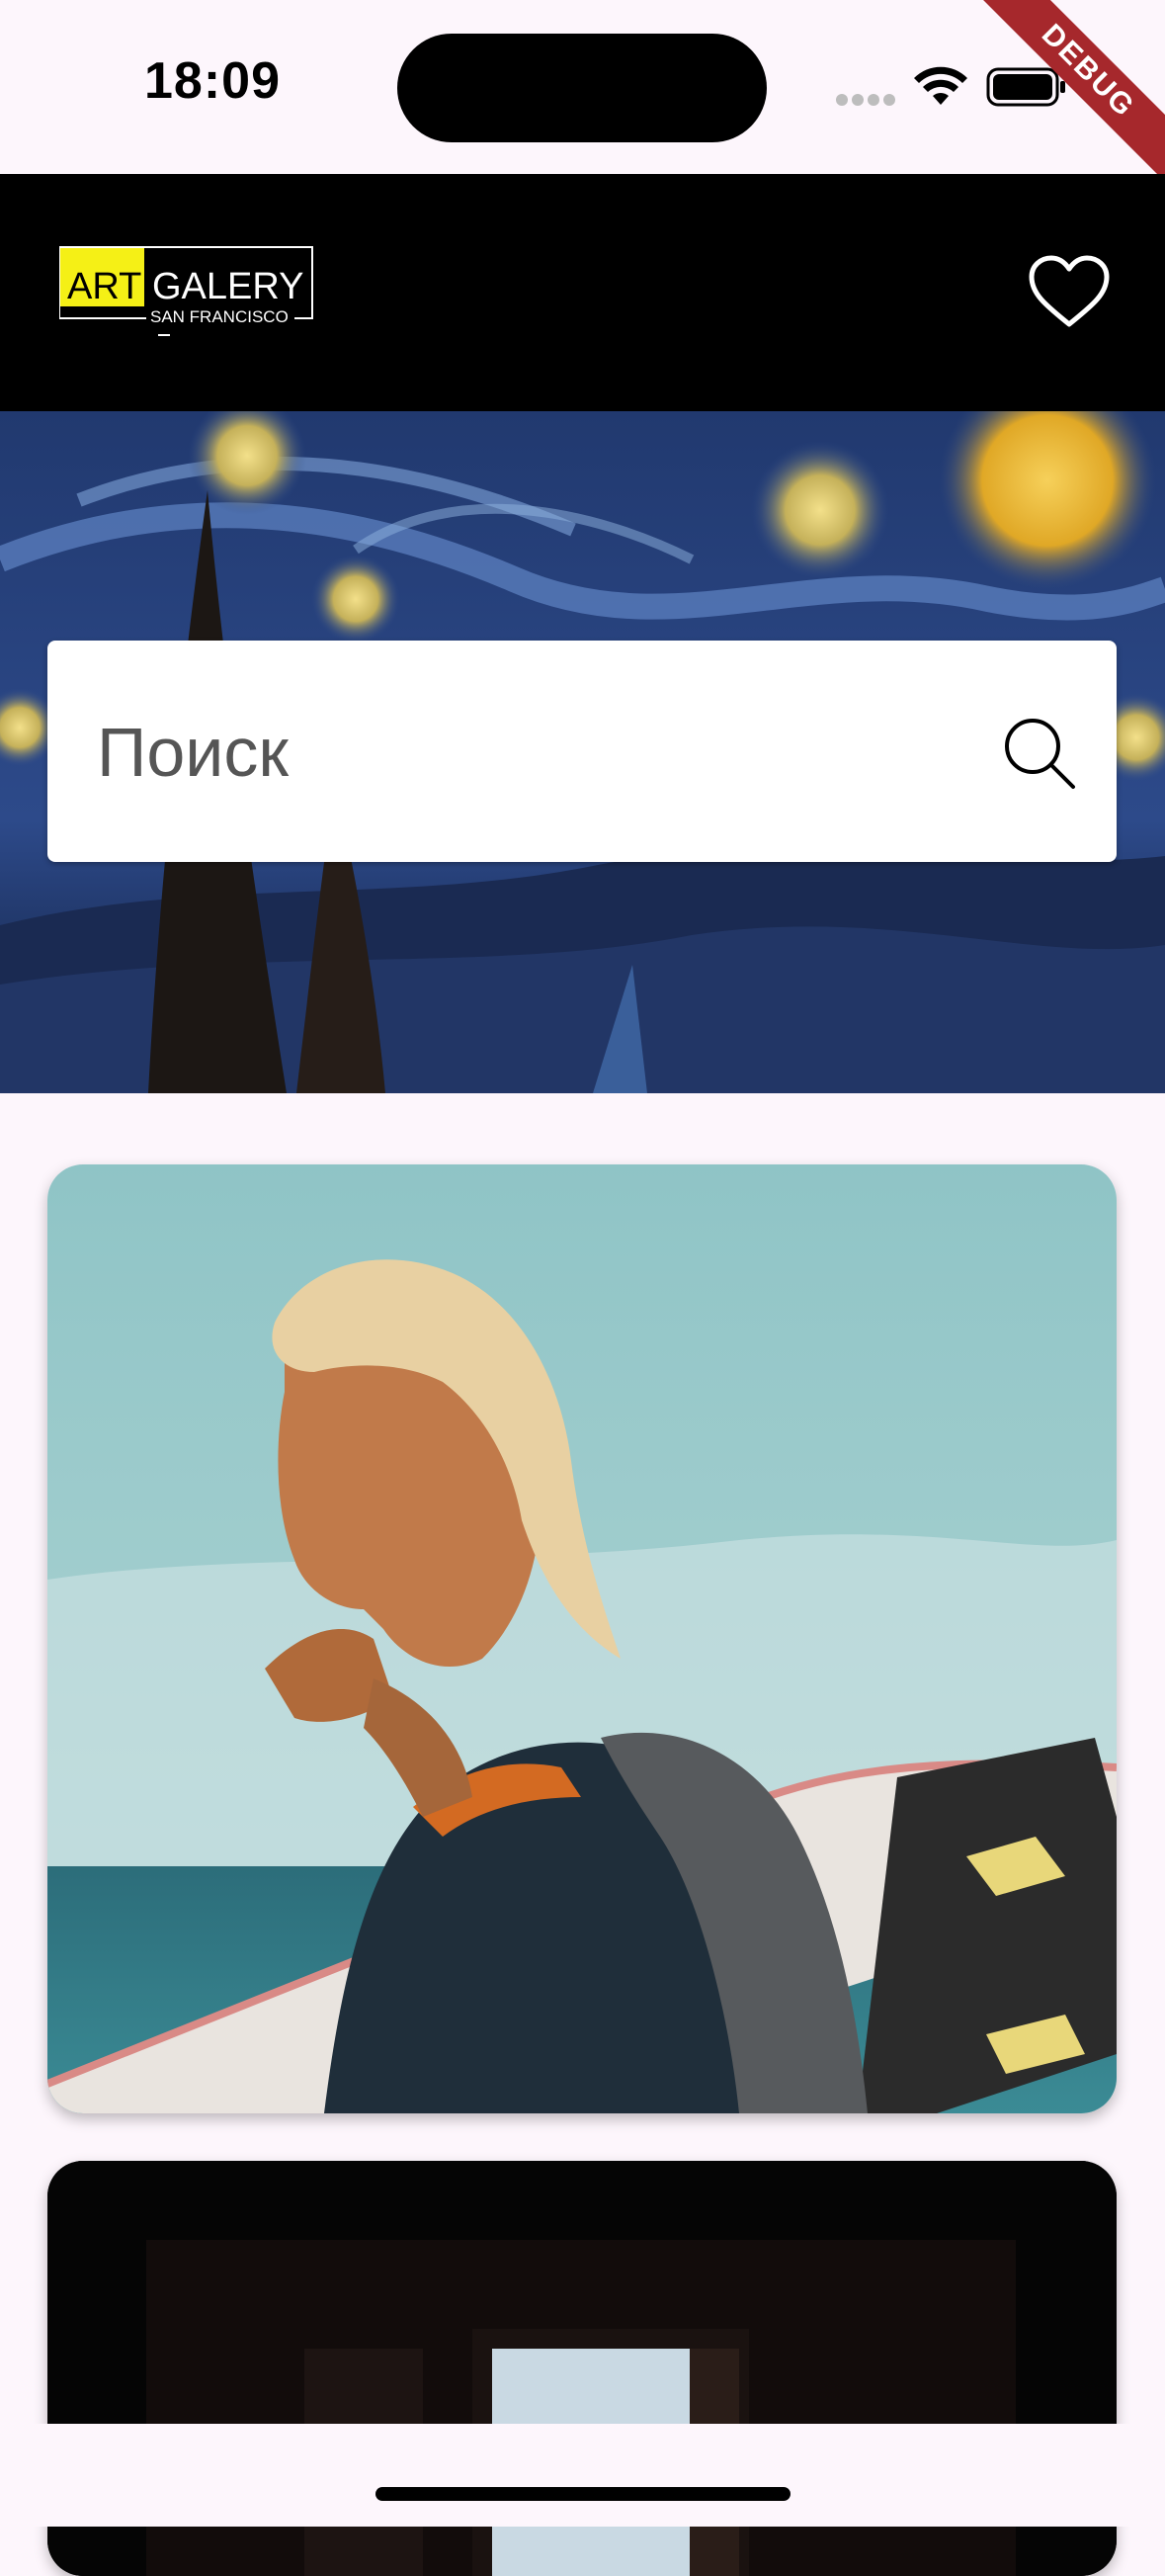 The image size is (1165, 2576). I want to click on app-header: ART GALERY SAN FRANCISCO, so click(582, 292).